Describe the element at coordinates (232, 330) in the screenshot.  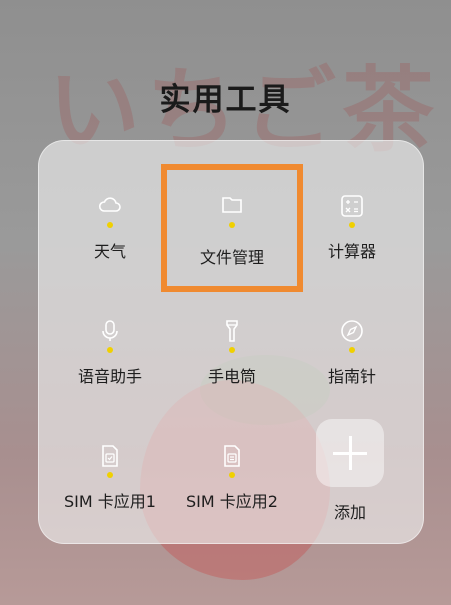
I see `flashlight-icon` at that location.